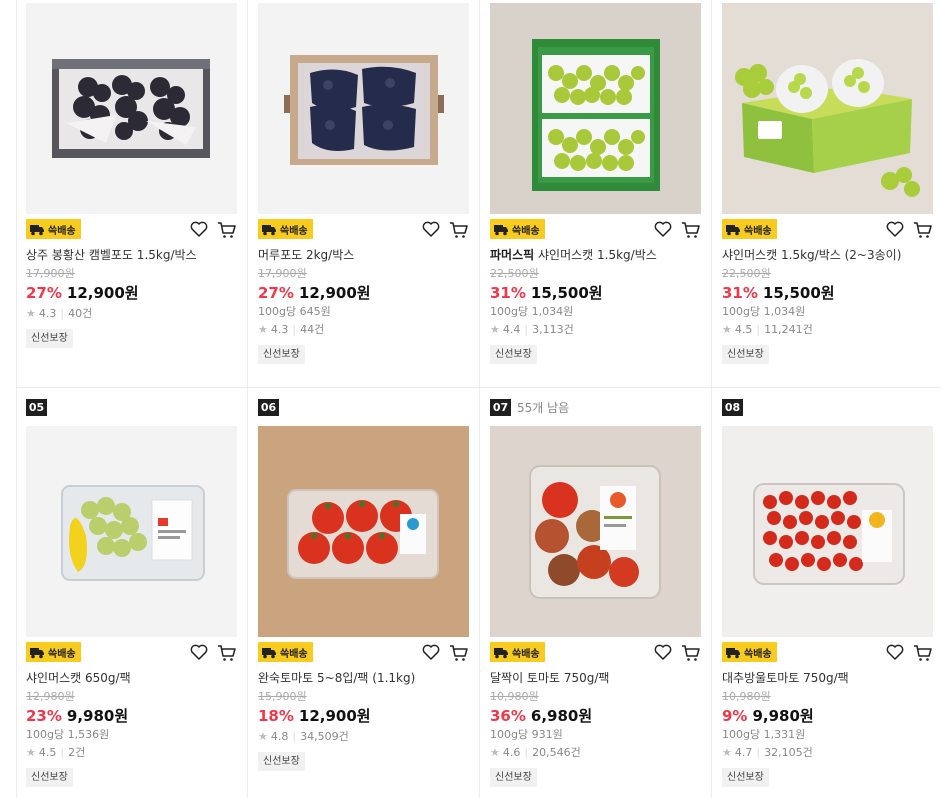 This screenshot has height=798, width=941. I want to click on unit-price: 100g당 645원, so click(294, 311).